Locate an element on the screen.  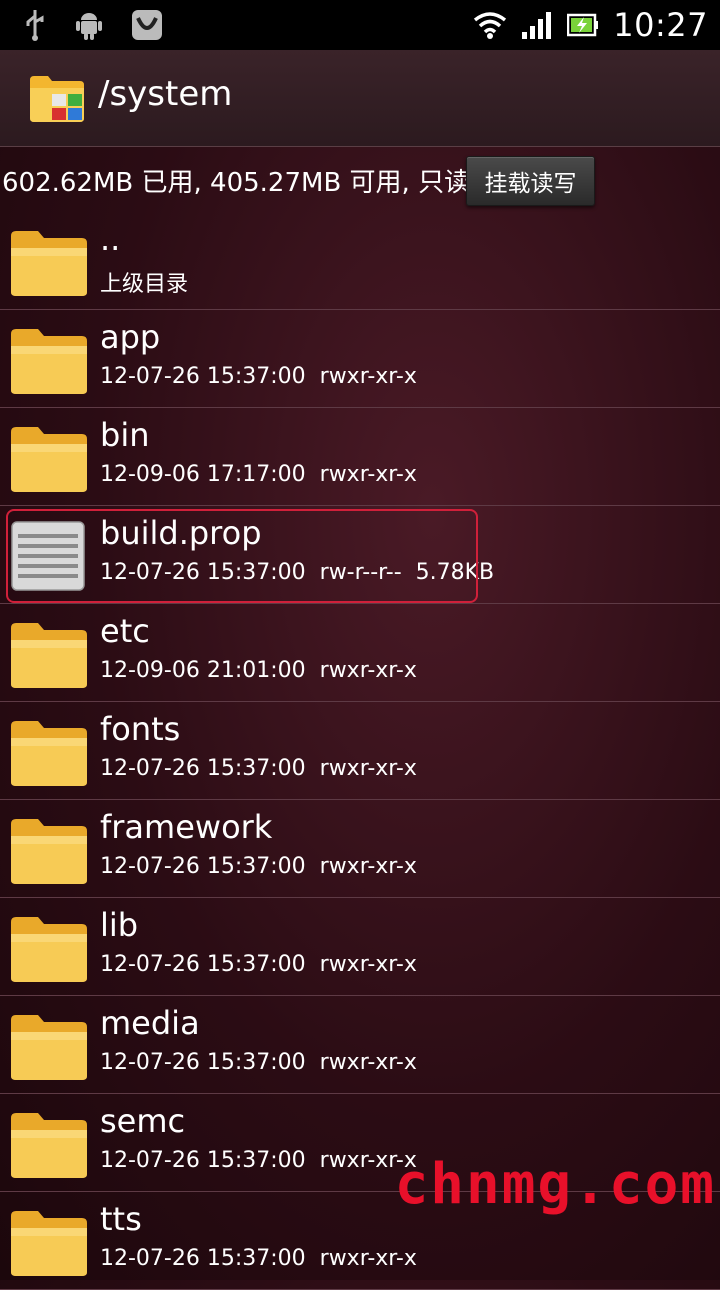
folder-row: bin 12-09-06 17:17:00 rwxr-xr-x is located at coordinates (360, 457).